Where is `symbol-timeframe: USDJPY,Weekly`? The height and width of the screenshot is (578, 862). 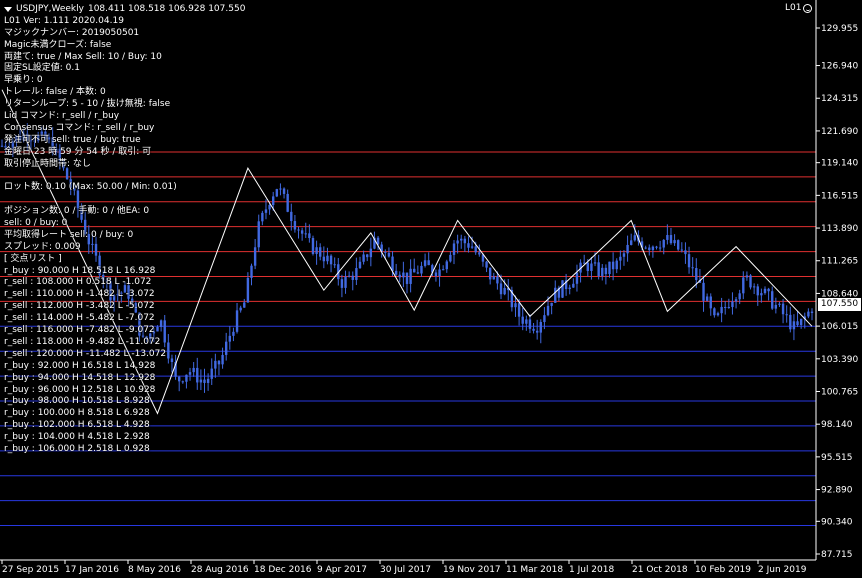
symbol-timeframe: USDJPY,Weekly is located at coordinates (50, 8).